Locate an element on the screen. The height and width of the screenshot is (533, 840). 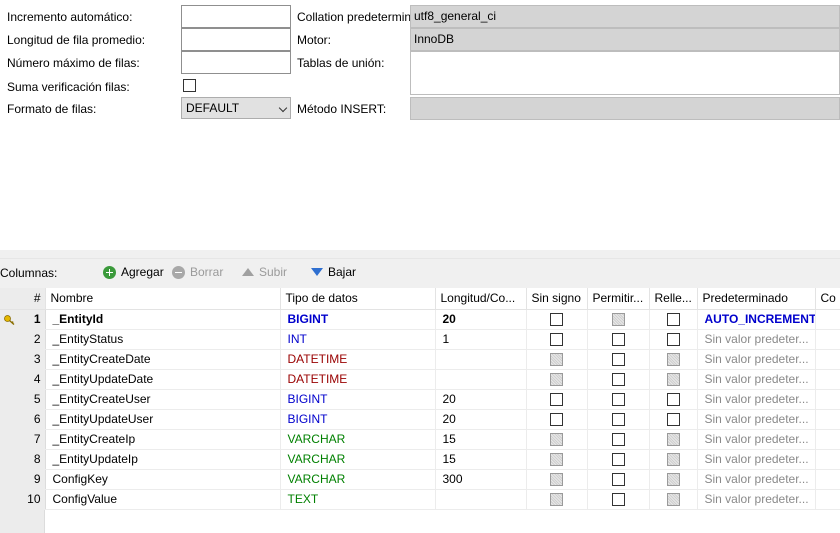
column-name-cell: _EntityId is located at coordinates (163, 319).